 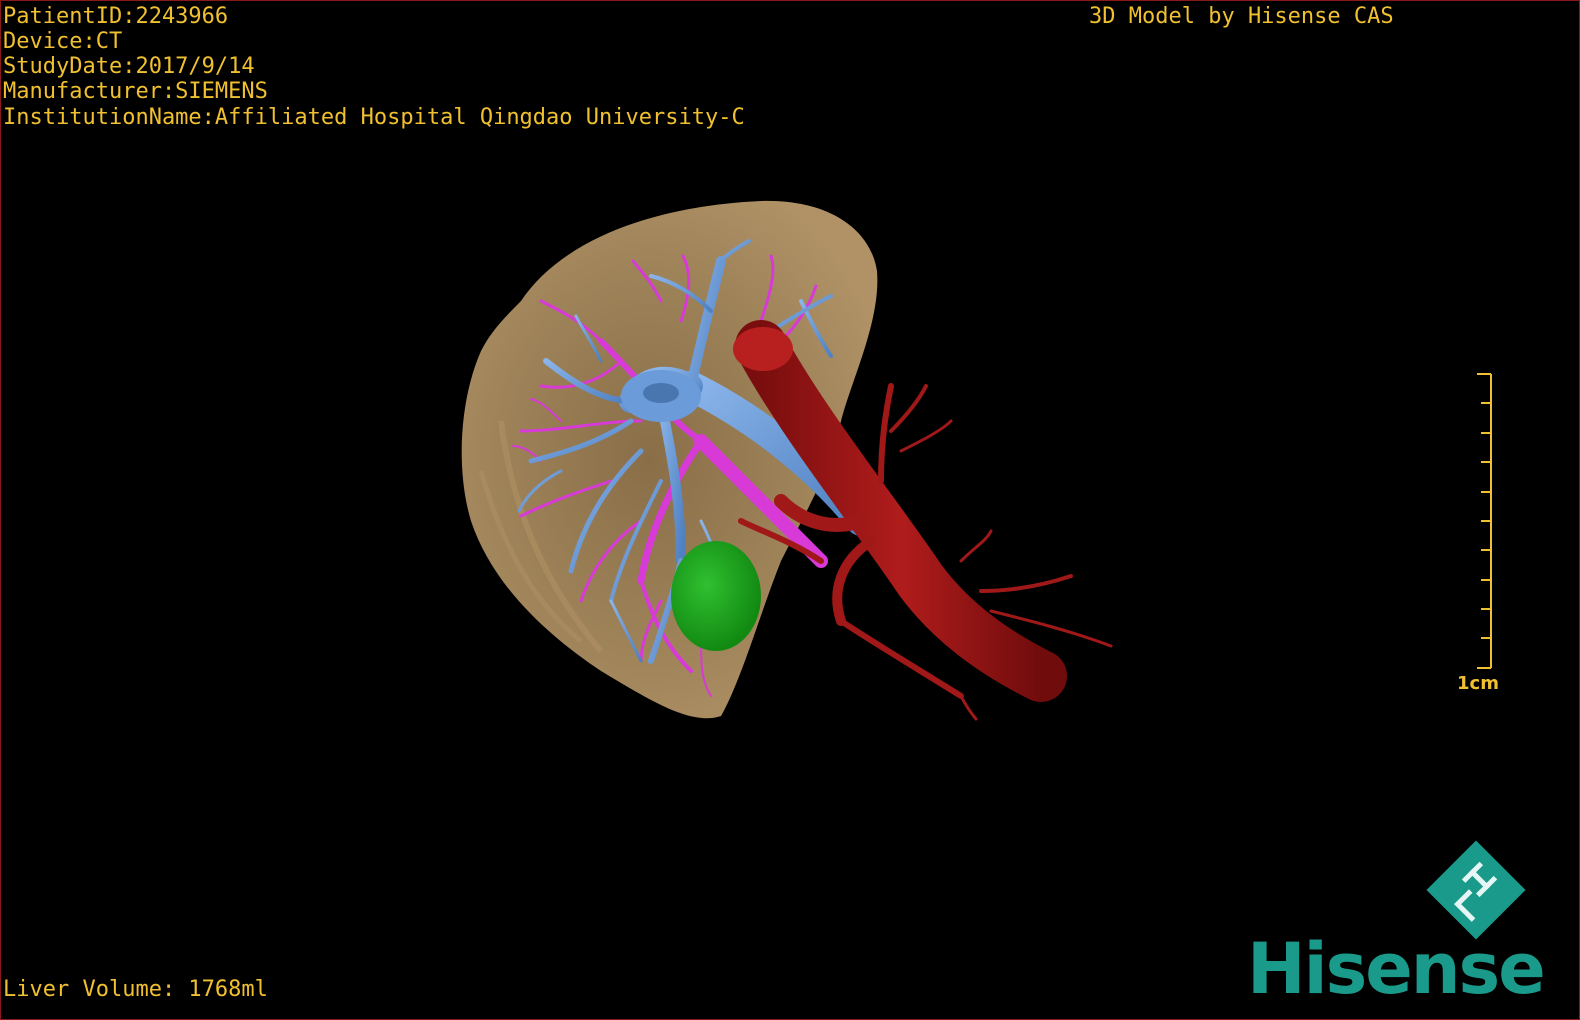 What do you see at coordinates (1484, 521) in the screenshot?
I see `scale-bar-icon` at bounding box center [1484, 521].